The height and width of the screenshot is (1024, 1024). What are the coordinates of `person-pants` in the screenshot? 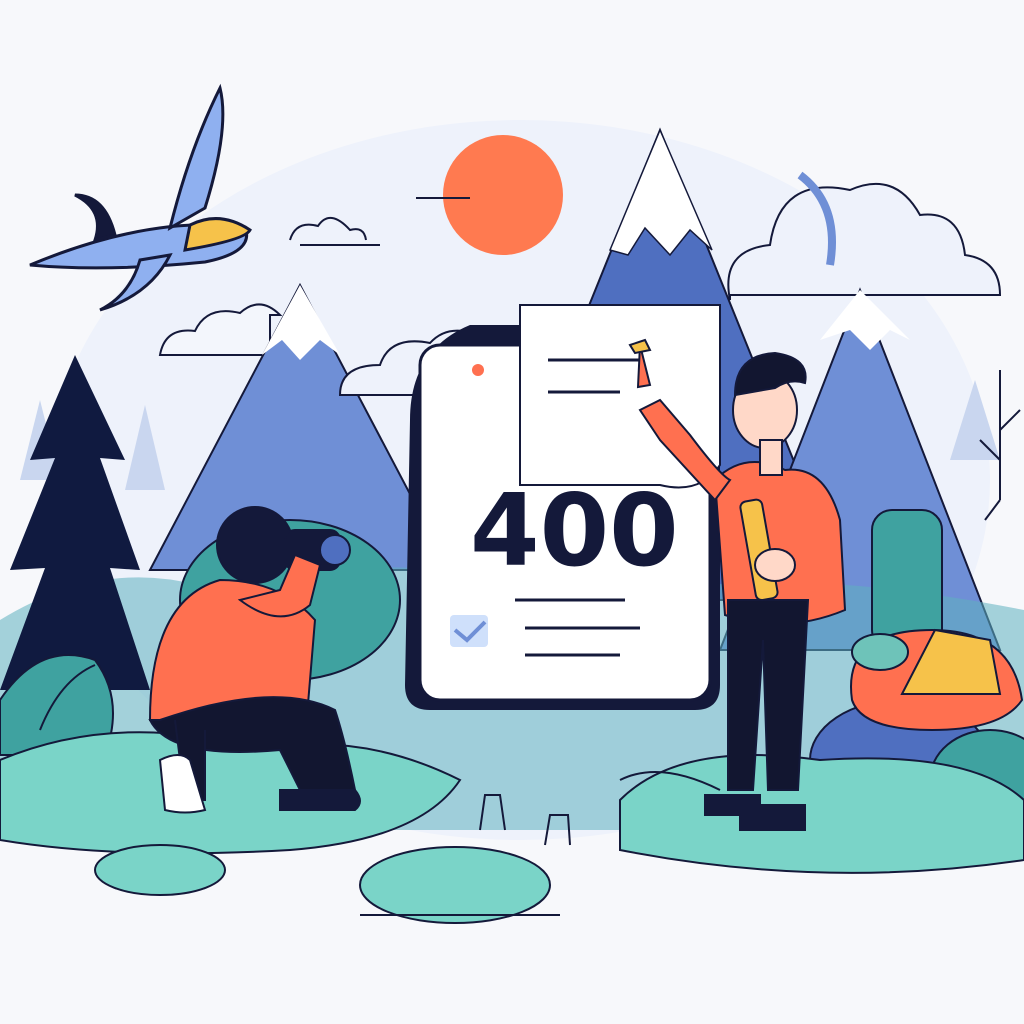 It's located at (768, 695).